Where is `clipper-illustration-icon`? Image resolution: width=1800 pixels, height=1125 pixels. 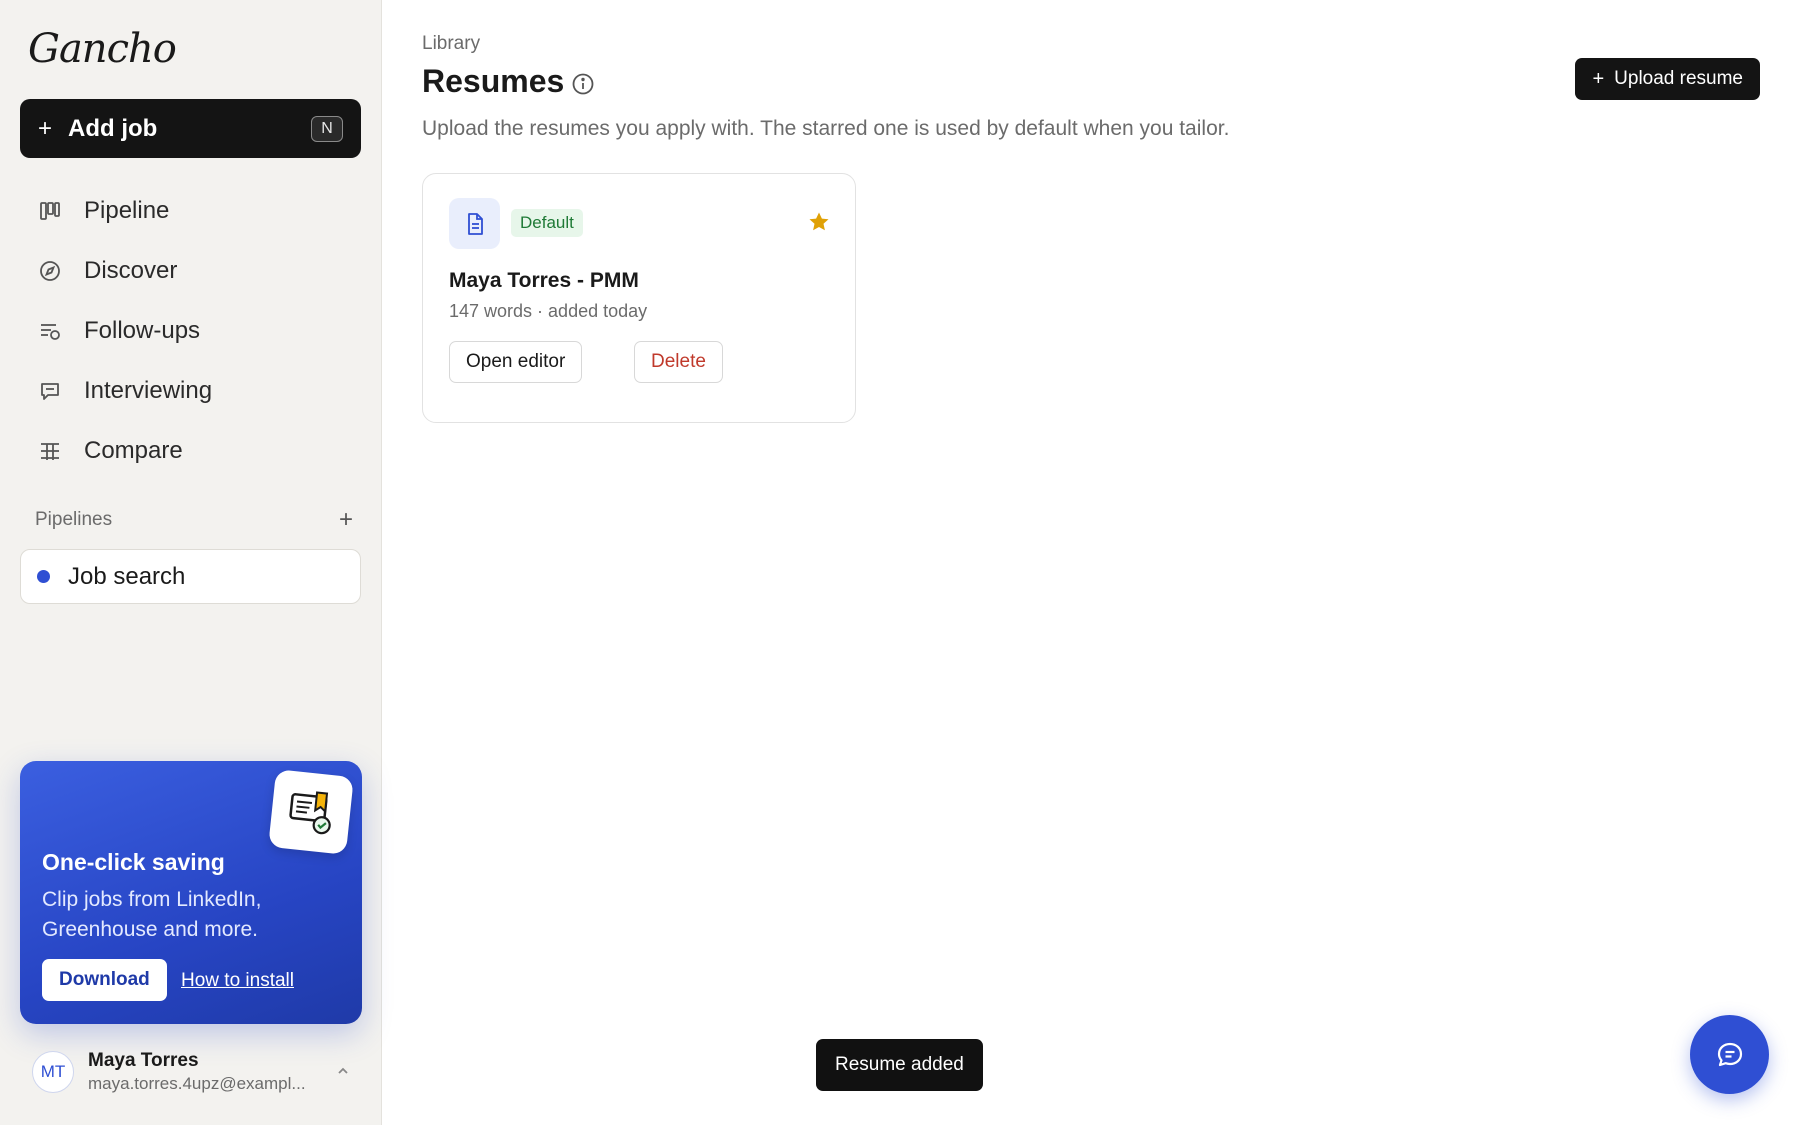
clipper-illustration-icon is located at coordinates (311, 812).